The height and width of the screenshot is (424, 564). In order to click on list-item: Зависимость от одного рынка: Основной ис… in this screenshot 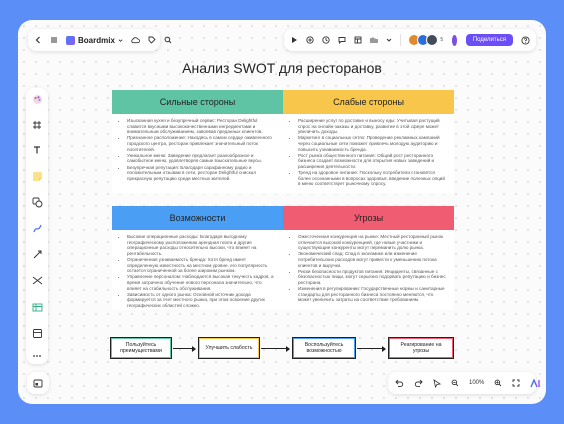, I will do `click(201, 300)`.